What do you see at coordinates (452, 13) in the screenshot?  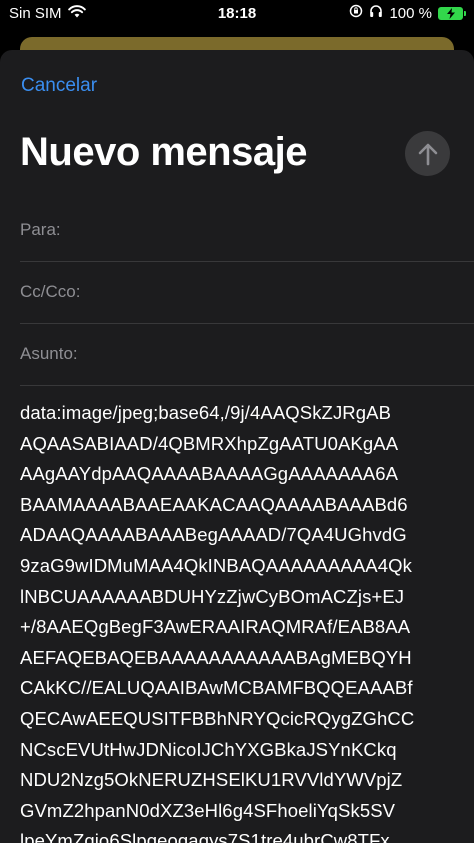 I see `battery-charging-icon` at bounding box center [452, 13].